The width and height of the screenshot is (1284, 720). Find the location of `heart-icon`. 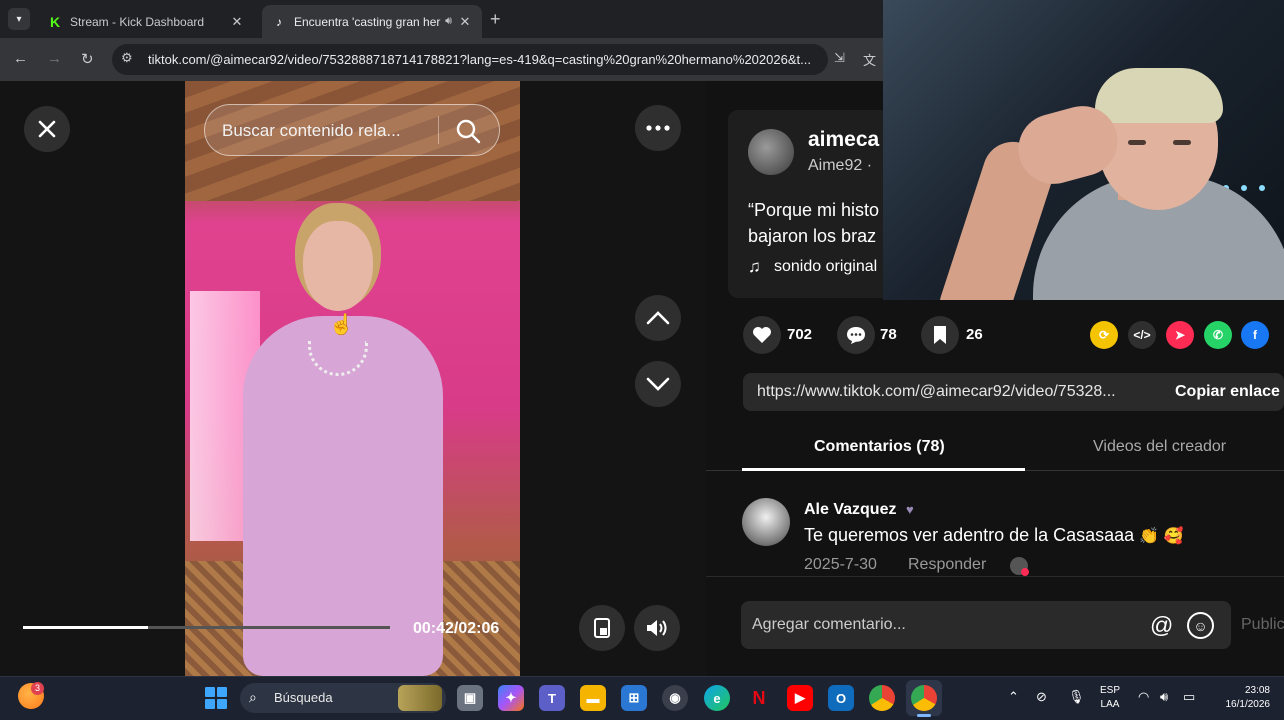

heart-icon is located at coordinates (762, 335).